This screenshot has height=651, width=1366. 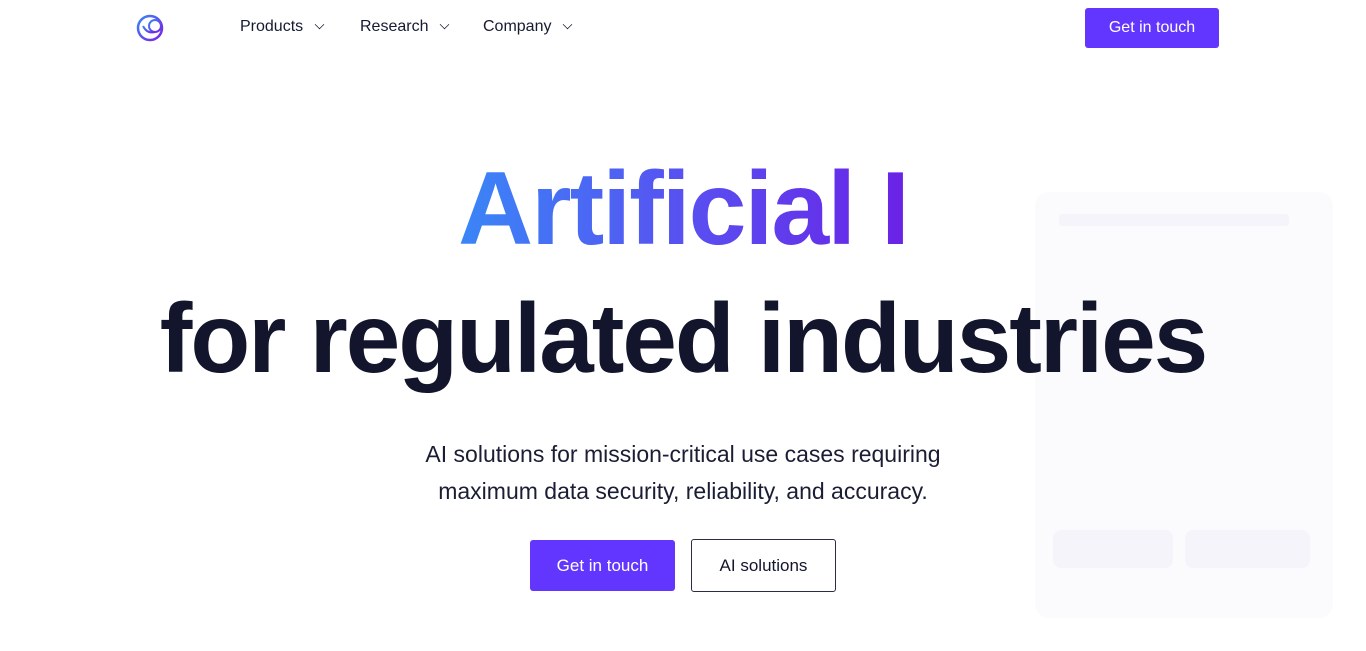 I want to click on top-nav: Products Research Company Get in touch, so click(x=683, y=28).